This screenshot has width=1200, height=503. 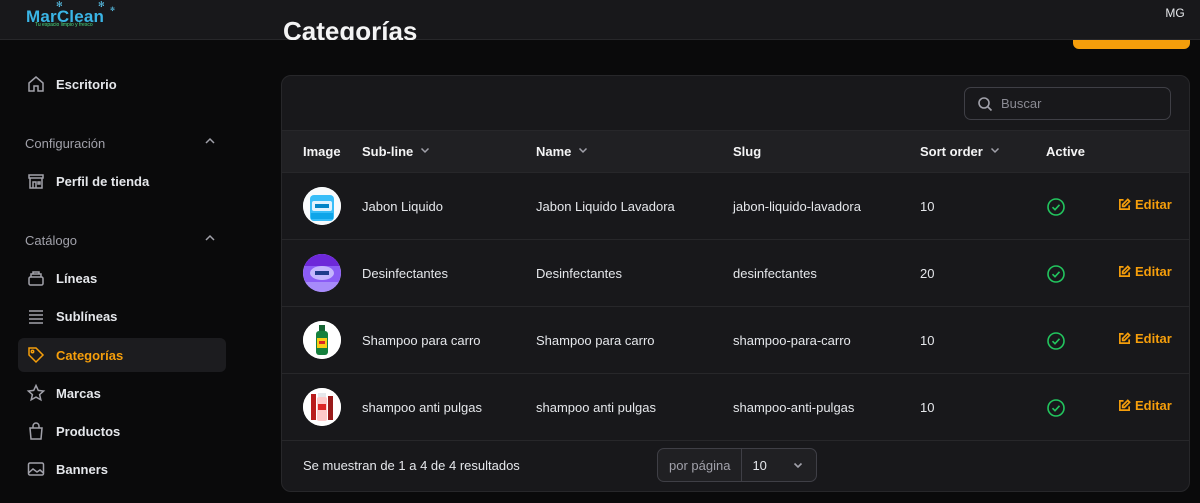 I want to click on sidebar-item-label: Sublíneas, so click(x=87, y=316).